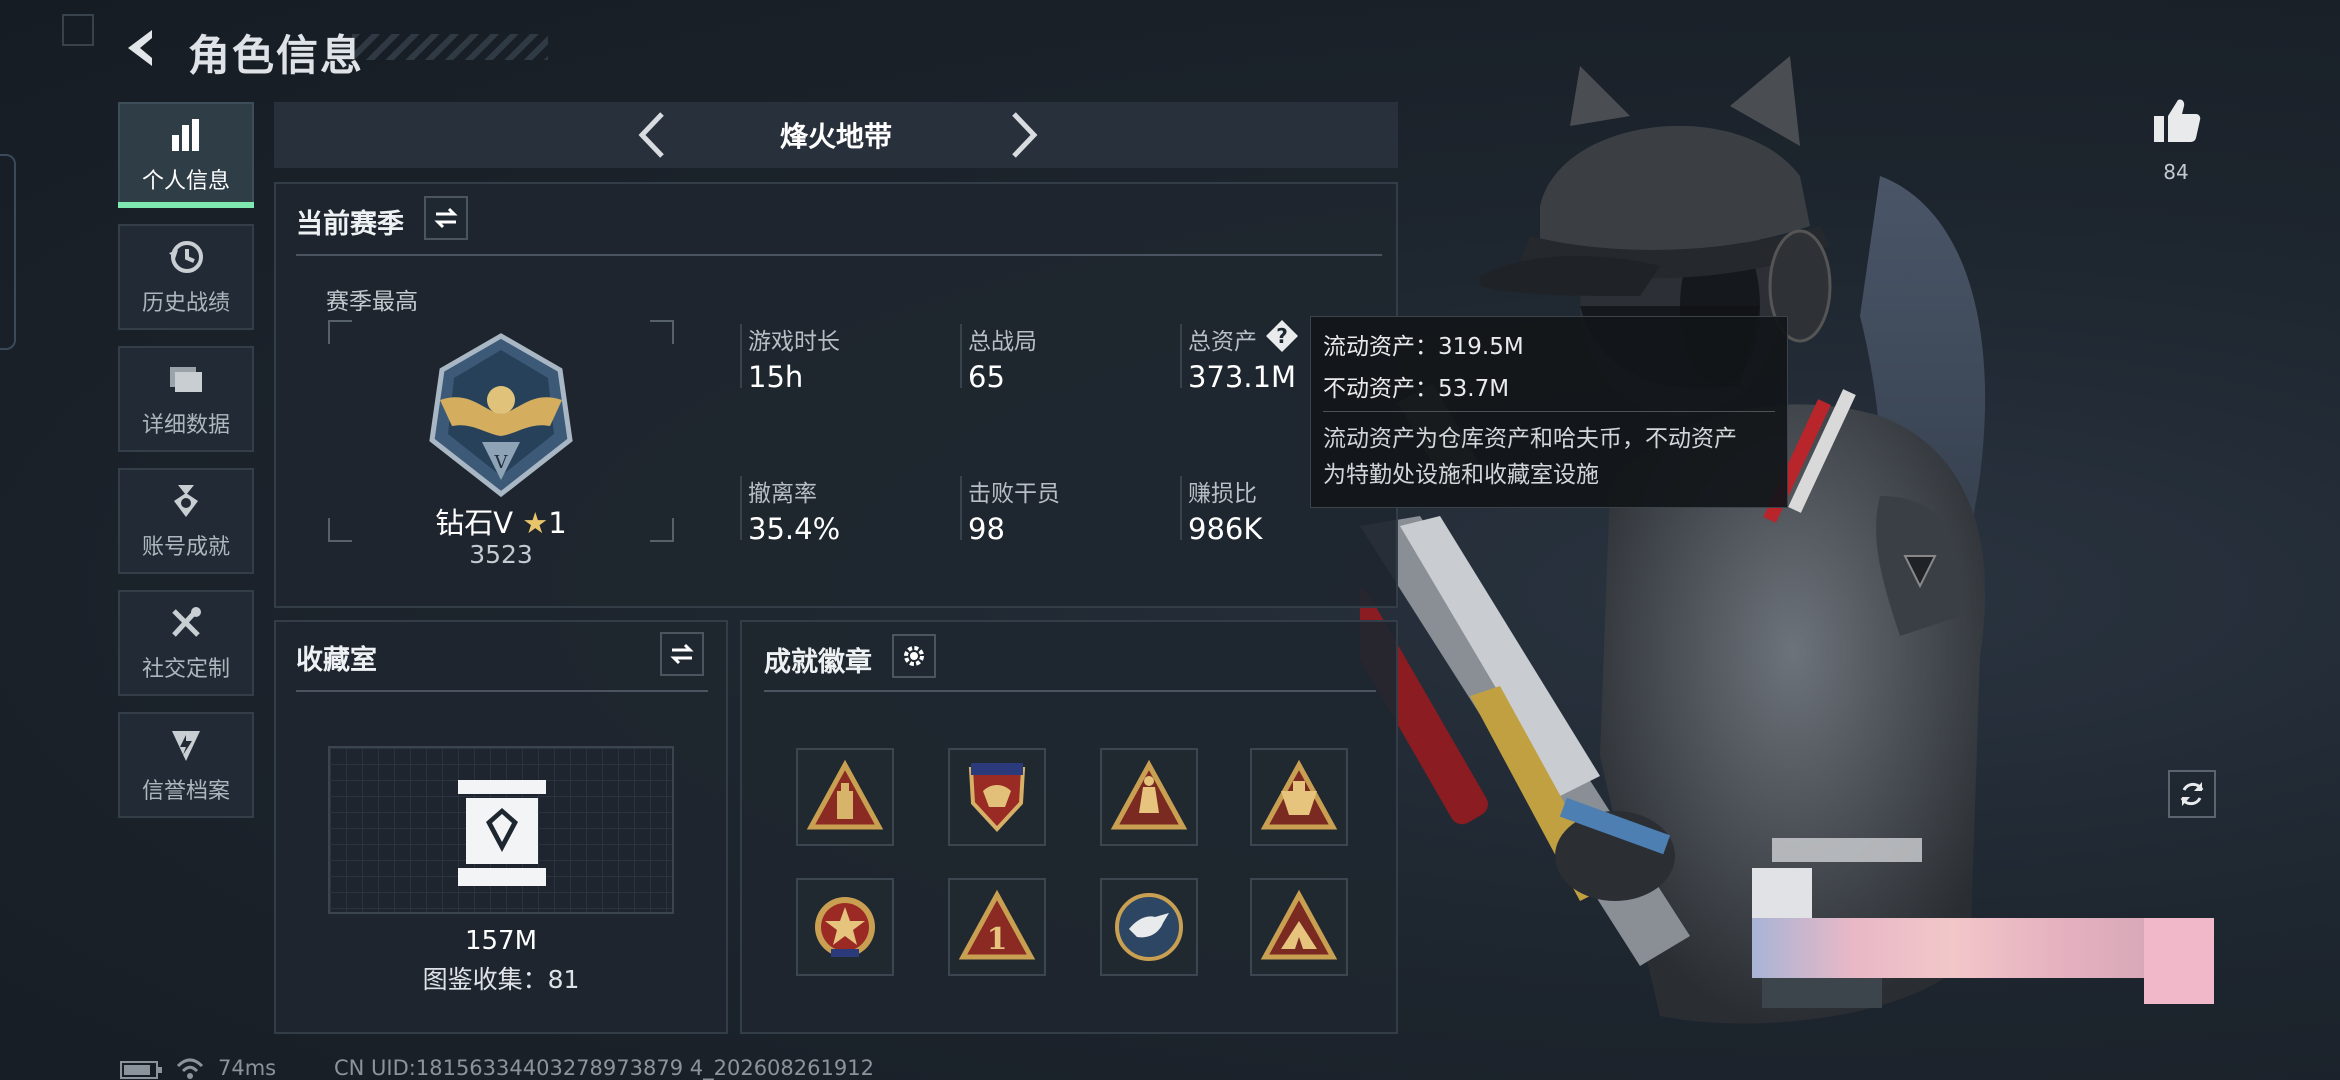  I want to click on bar-chart-icon, so click(185, 135).